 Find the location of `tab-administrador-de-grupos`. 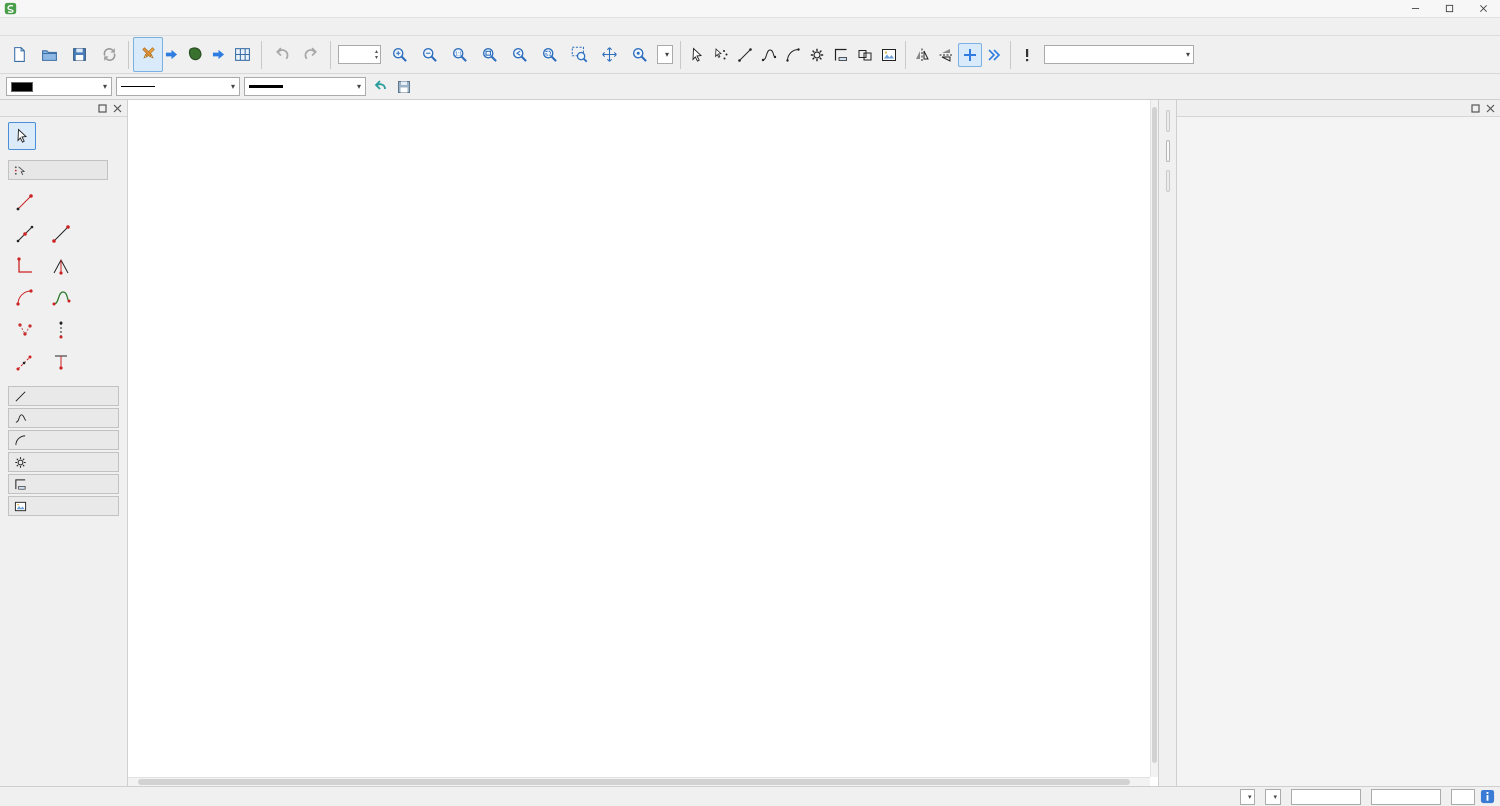

tab-administrador-de-grupos is located at coordinates (1167, 121).